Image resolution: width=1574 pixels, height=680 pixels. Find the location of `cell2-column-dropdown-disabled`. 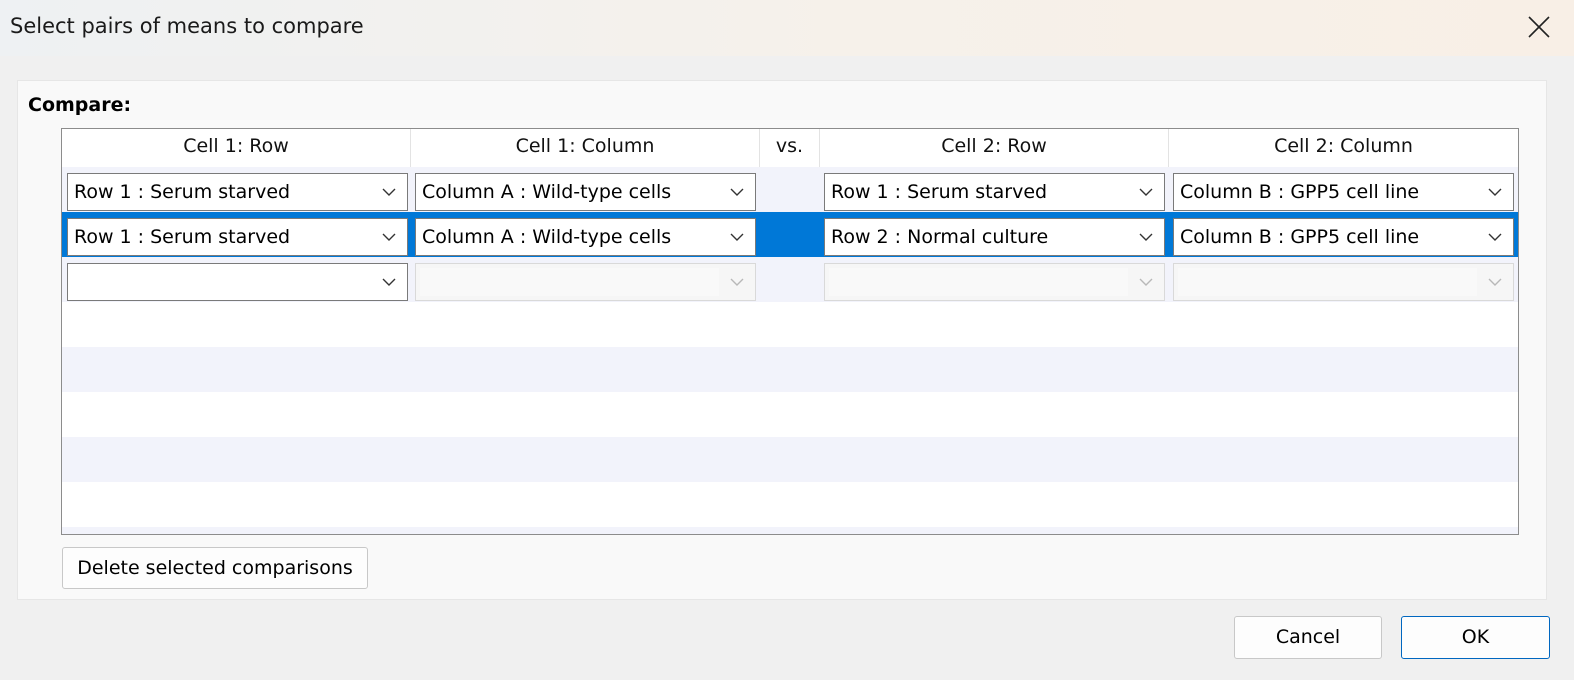

cell2-column-dropdown-disabled is located at coordinates (1343, 282).